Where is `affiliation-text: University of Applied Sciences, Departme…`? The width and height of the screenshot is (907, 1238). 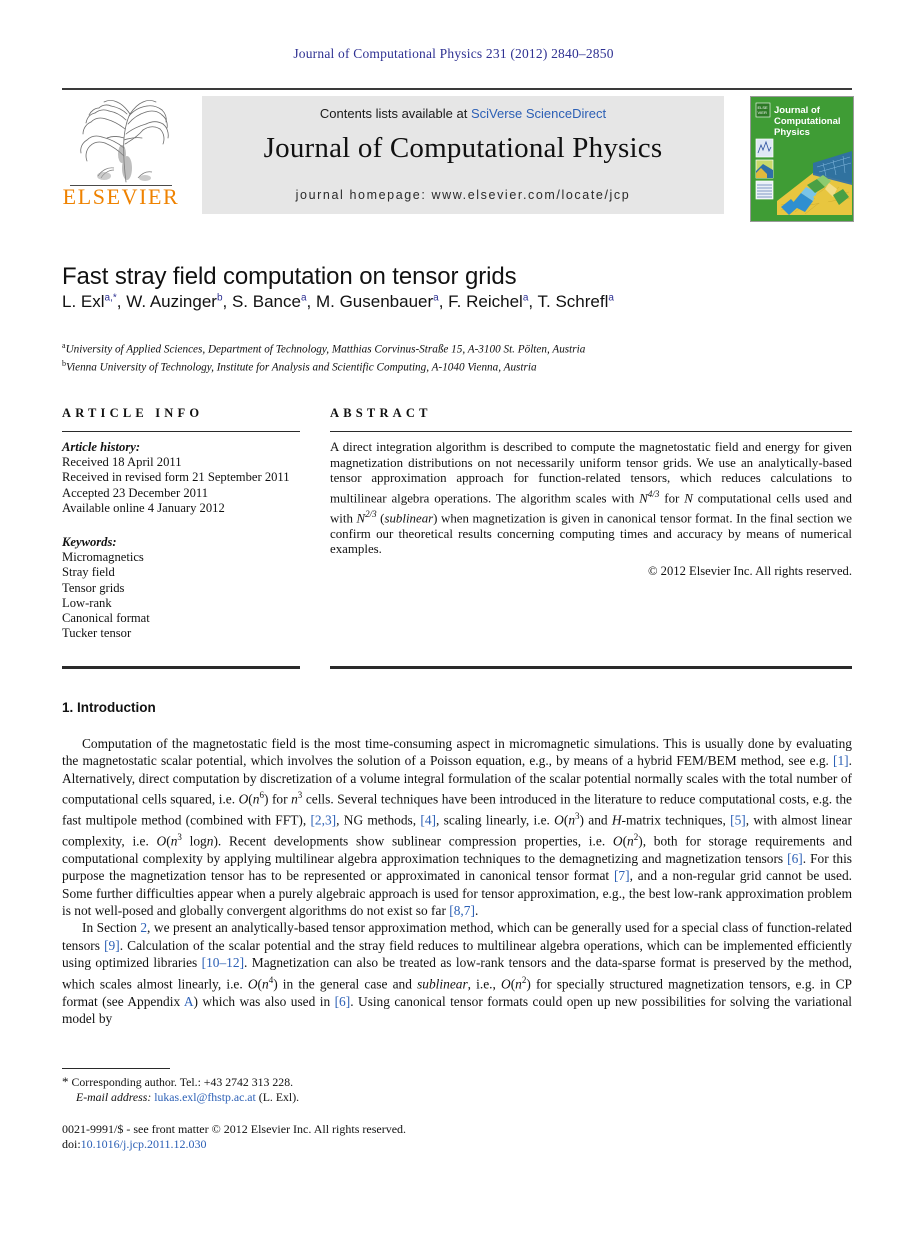
affiliation-text: University of Applied Sciences, Departme… is located at coordinates (325, 349).